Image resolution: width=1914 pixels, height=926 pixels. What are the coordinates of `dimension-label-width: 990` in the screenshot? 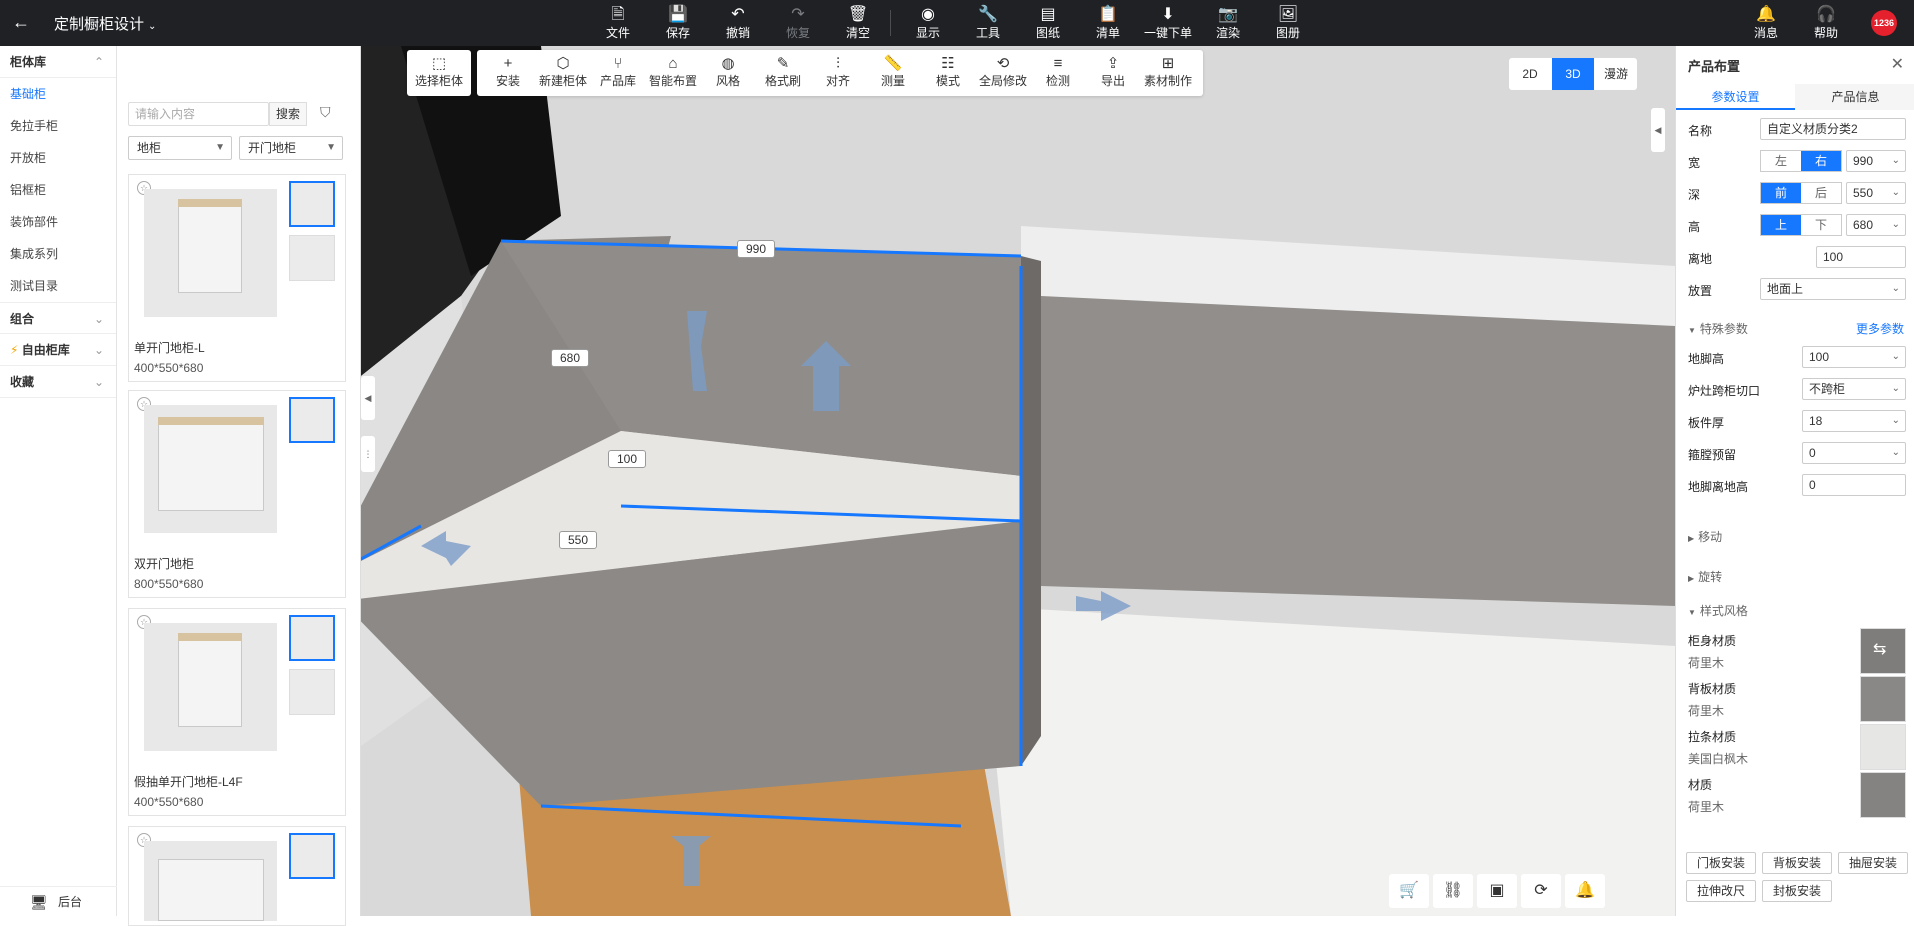 It's located at (756, 249).